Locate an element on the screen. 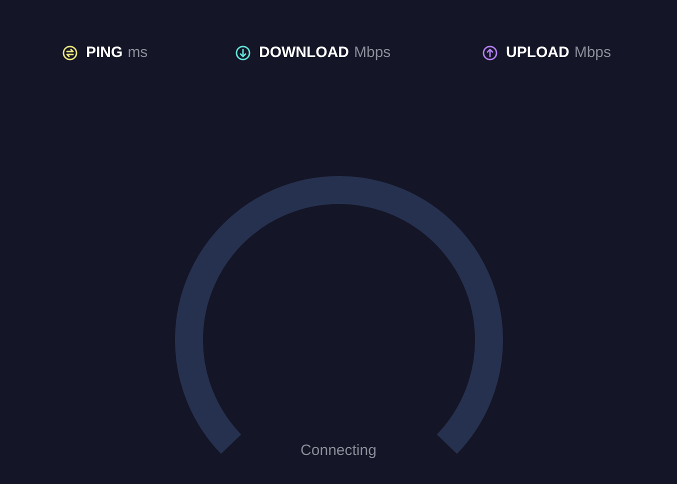 Image resolution: width=677 pixels, height=484 pixels. status-text: Connecting is located at coordinates (338, 451).